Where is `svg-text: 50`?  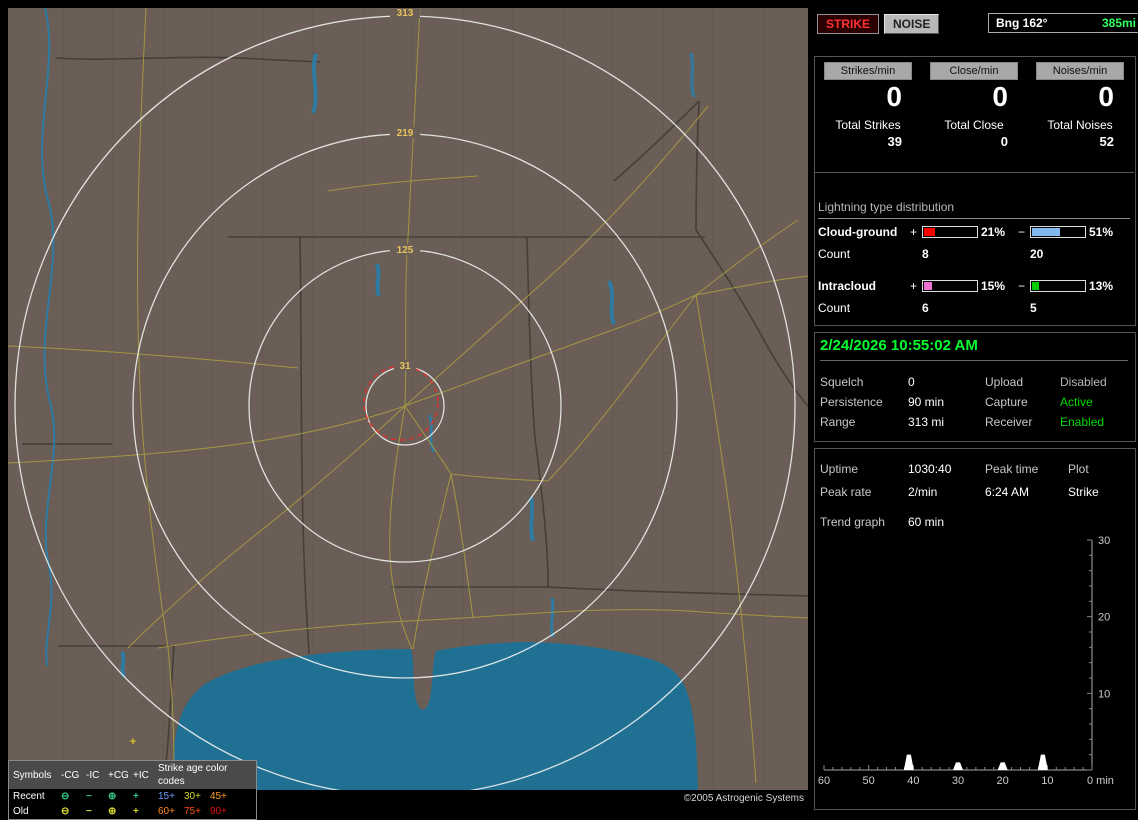
svg-text: 50 is located at coordinates (869, 781).